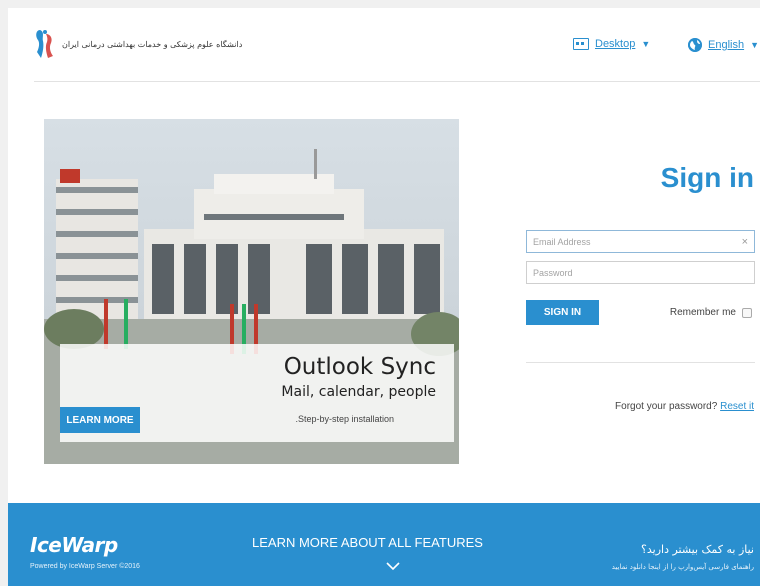  Describe the element at coordinates (666, 406) in the screenshot. I see `forgot-password-label: Forgot your password?` at that location.